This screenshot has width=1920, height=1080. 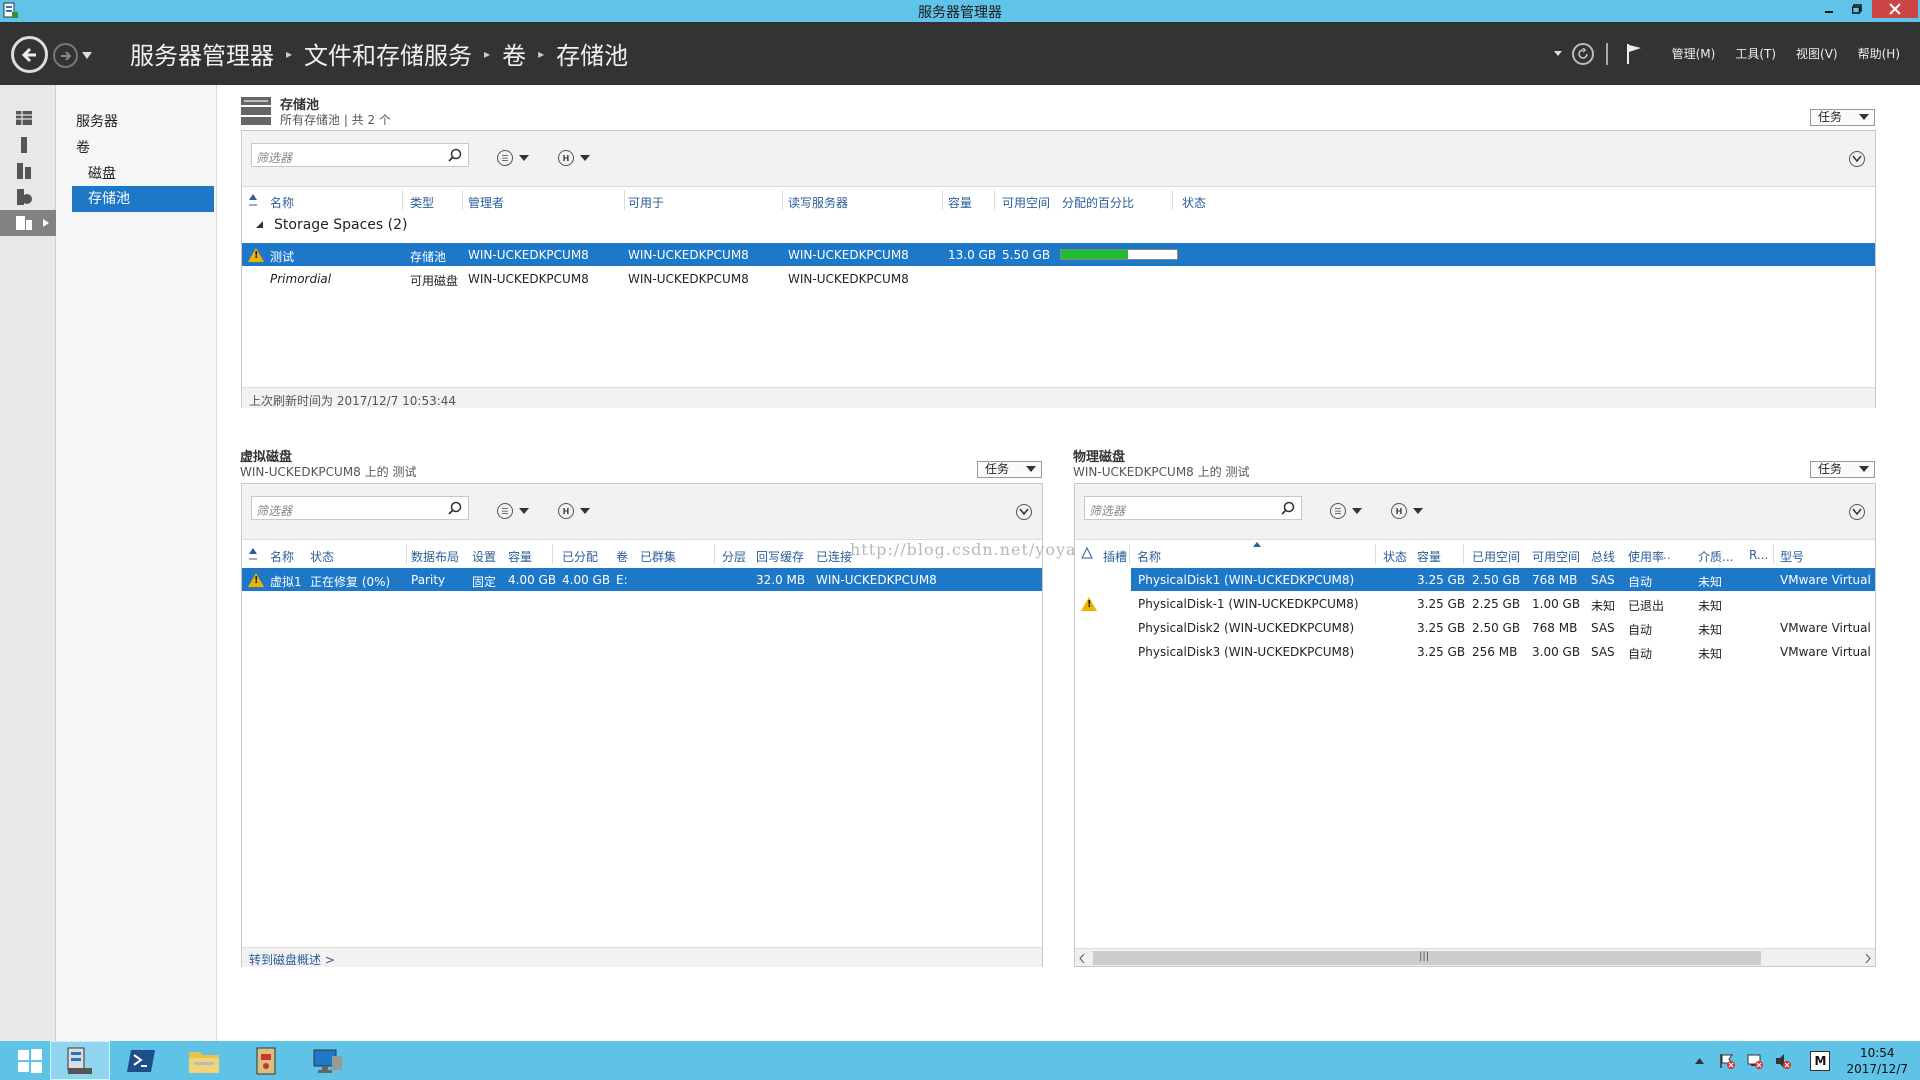 What do you see at coordinates (1410, 511) in the screenshot?
I see `pdisks-save-query-button: H` at bounding box center [1410, 511].